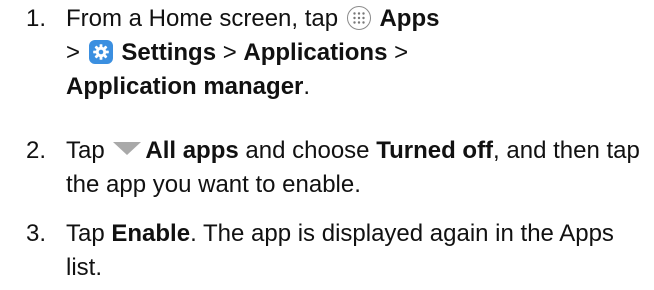  What do you see at coordinates (85, 233) in the screenshot?
I see `step-3-intro: Tap` at bounding box center [85, 233].